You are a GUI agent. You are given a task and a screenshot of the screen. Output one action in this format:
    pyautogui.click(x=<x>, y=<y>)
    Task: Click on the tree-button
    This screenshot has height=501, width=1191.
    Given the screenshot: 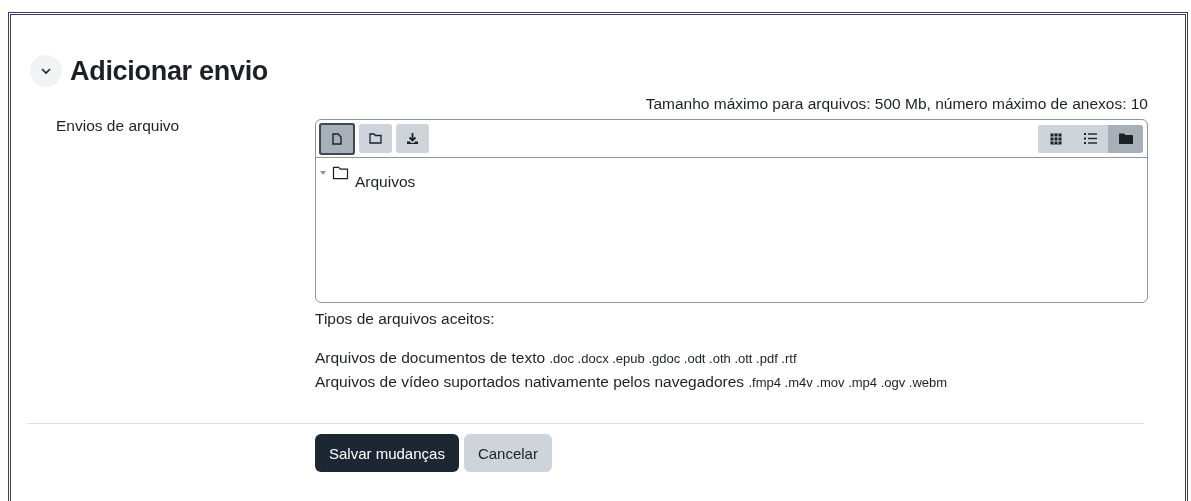 What is the action you would take?
    pyautogui.click(x=1125, y=138)
    